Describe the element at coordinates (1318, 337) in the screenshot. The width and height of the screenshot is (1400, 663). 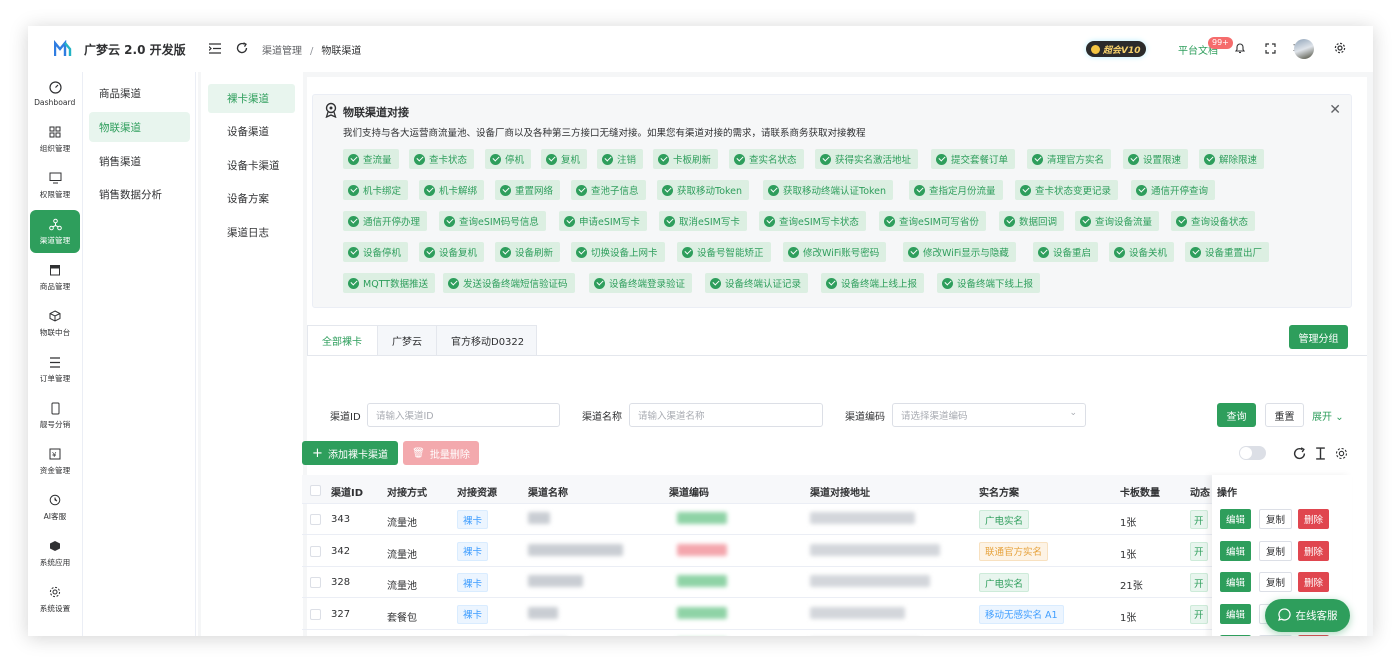
I see `manage-group-button: 管理分组` at that location.